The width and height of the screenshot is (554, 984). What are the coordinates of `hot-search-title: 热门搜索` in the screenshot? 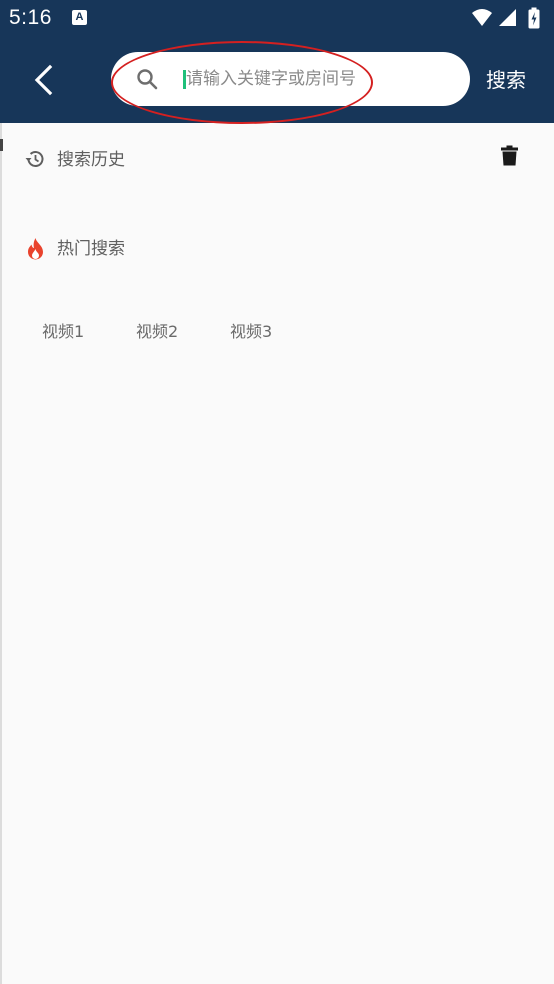 It's located at (91, 249).